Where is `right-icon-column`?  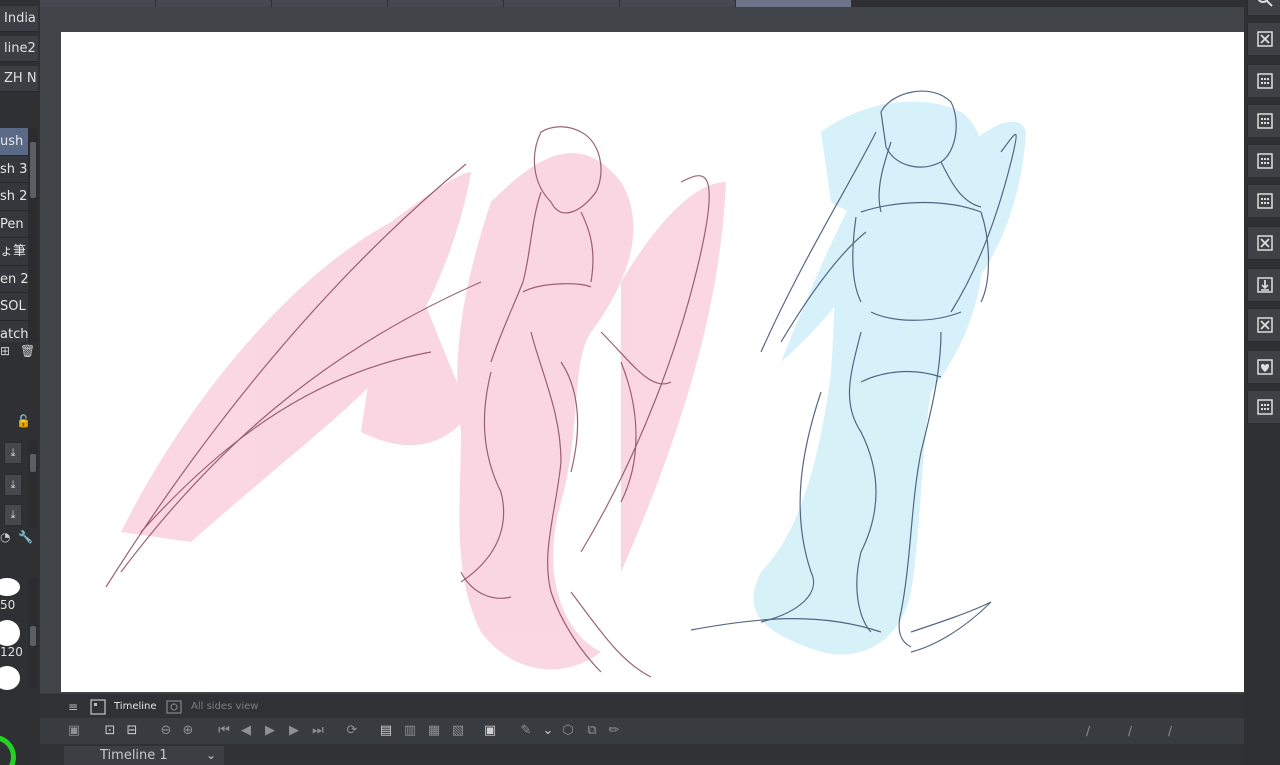 right-icon-column is located at coordinates (1262, 382).